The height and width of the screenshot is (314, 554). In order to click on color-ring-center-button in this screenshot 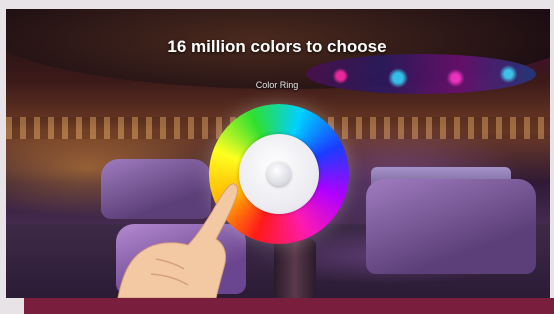, I will do `click(279, 174)`.